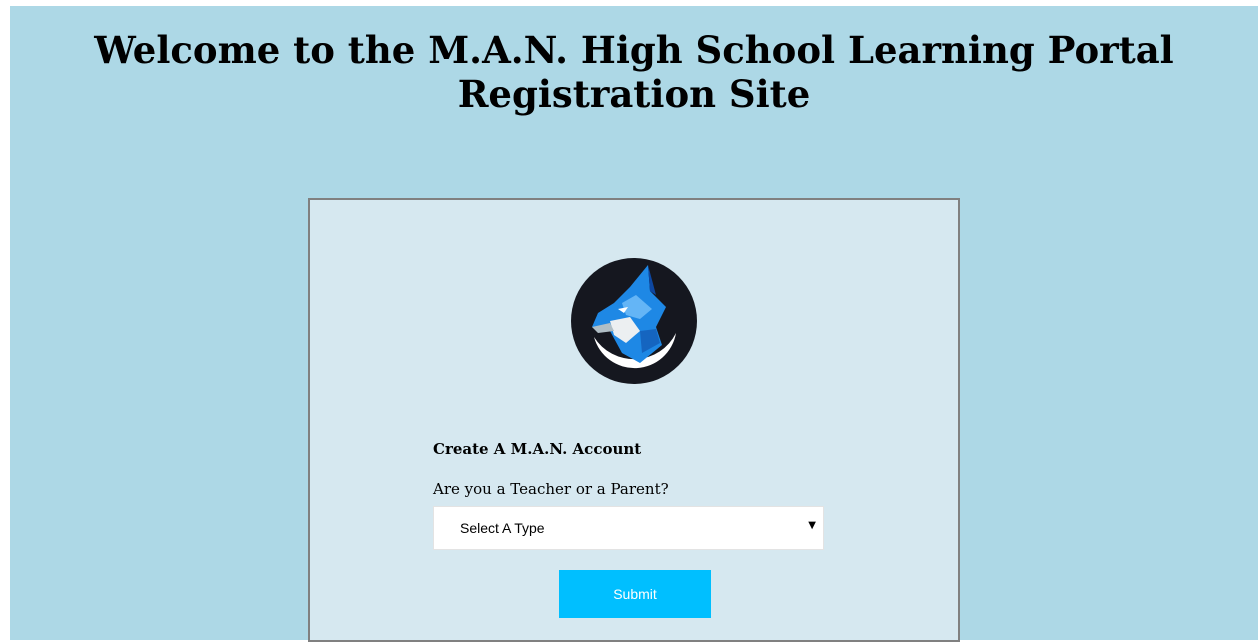 This screenshot has height=642, width=1258. Describe the element at coordinates (537, 449) in the screenshot. I see `form-heading: Create A M.A.N. Account` at that location.